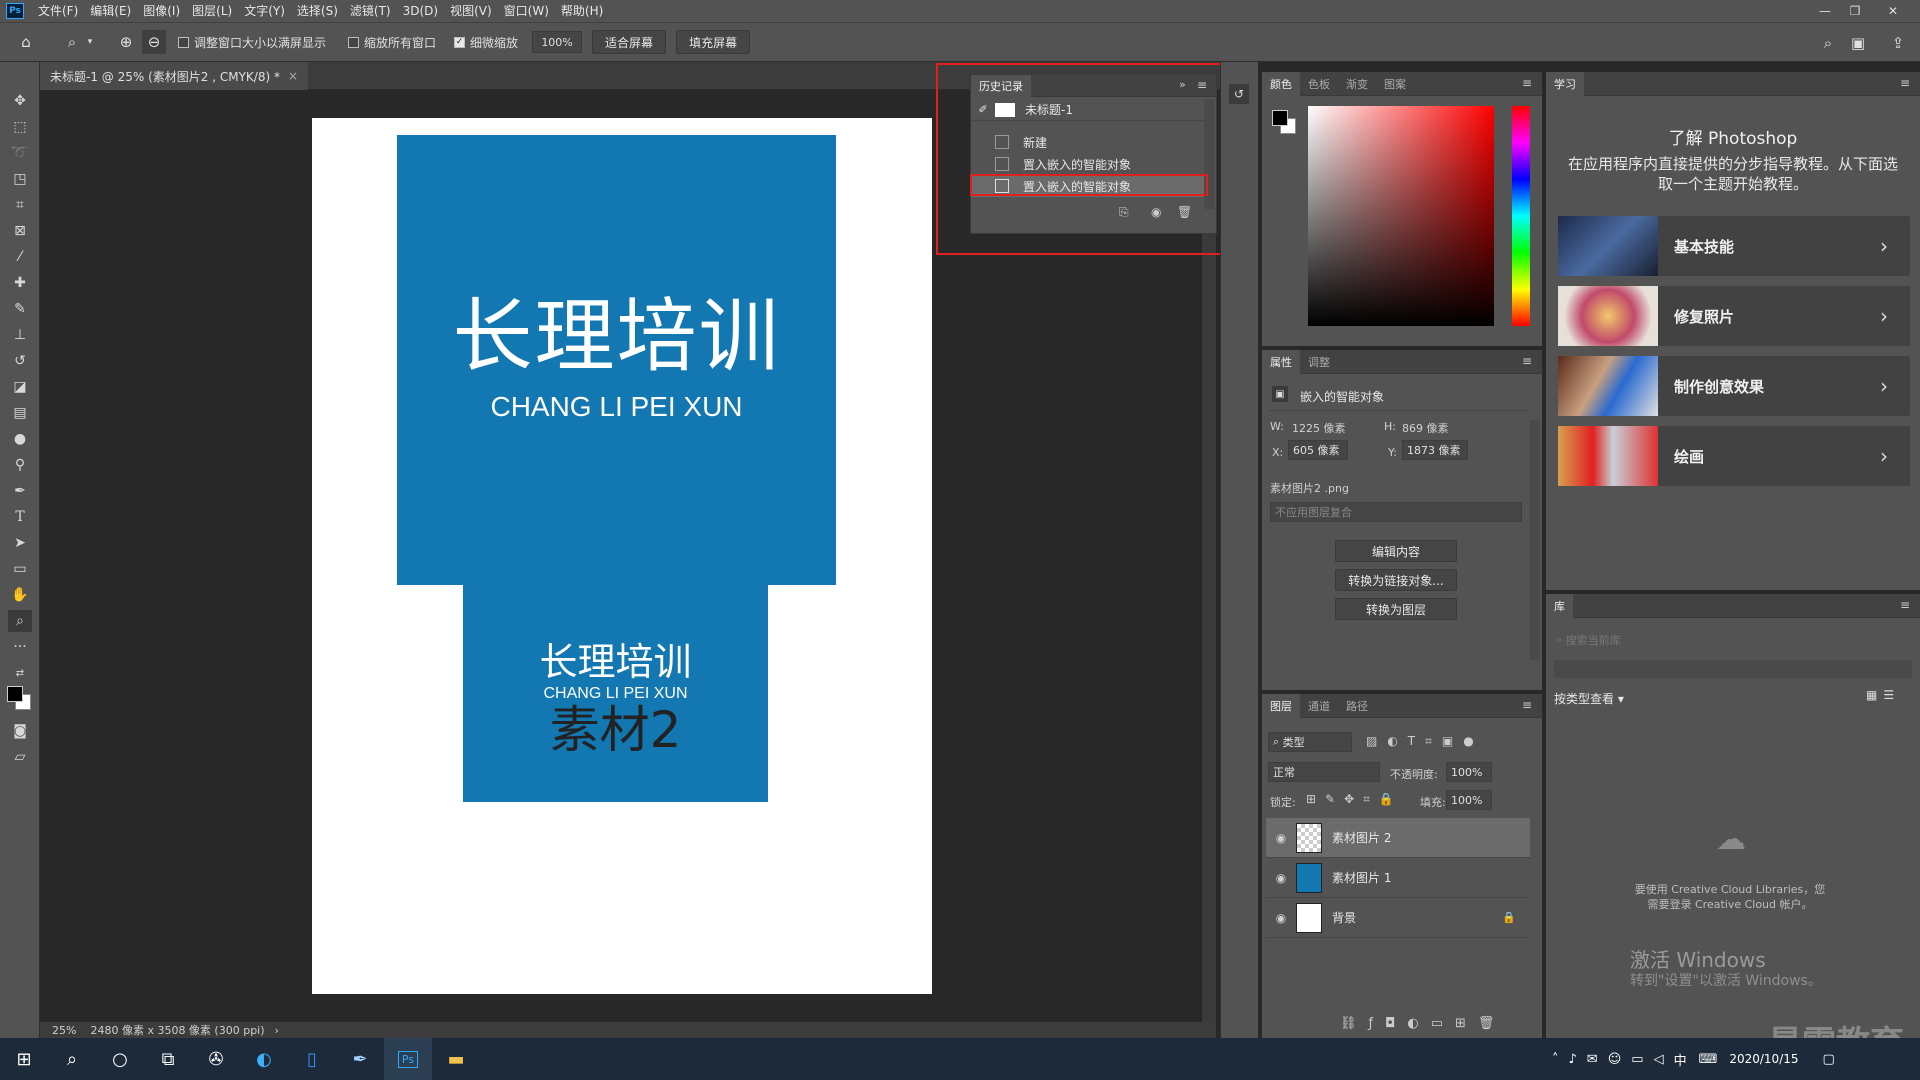 Image resolution: width=1920 pixels, height=1080 pixels. I want to click on eraser-tool-icon: ◪, so click(20, 387).